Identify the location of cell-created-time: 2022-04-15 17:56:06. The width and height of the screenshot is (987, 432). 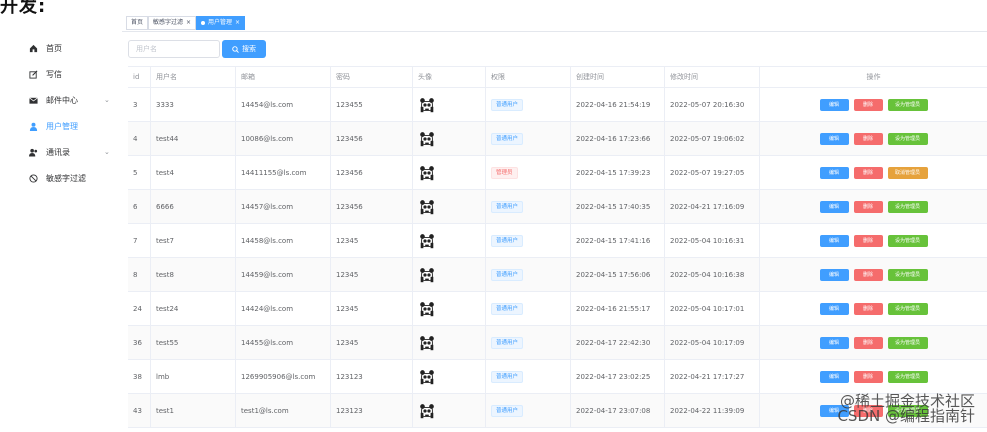
(618, 275).